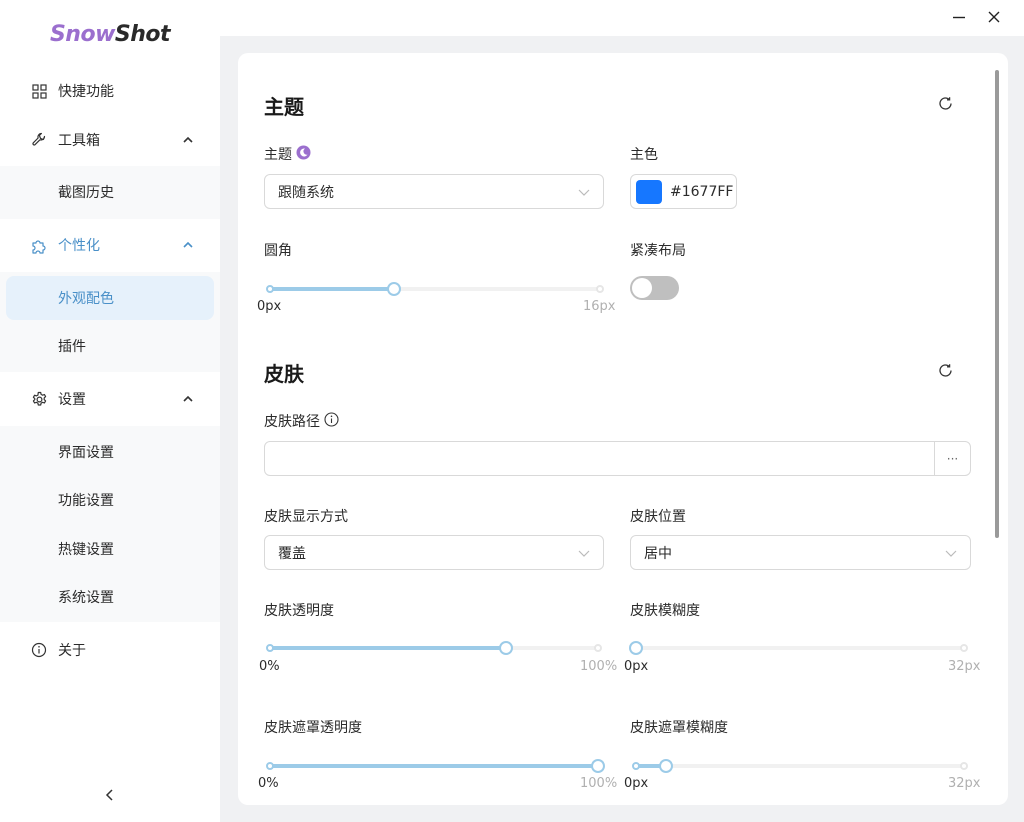 Image resolution: width=1024 pixels, height=822 pixels. What do you see at coordinates (110, 346) in the screenshot?
I see `sidebar-item-plugins: 插件` at bounding box center [110, 346].